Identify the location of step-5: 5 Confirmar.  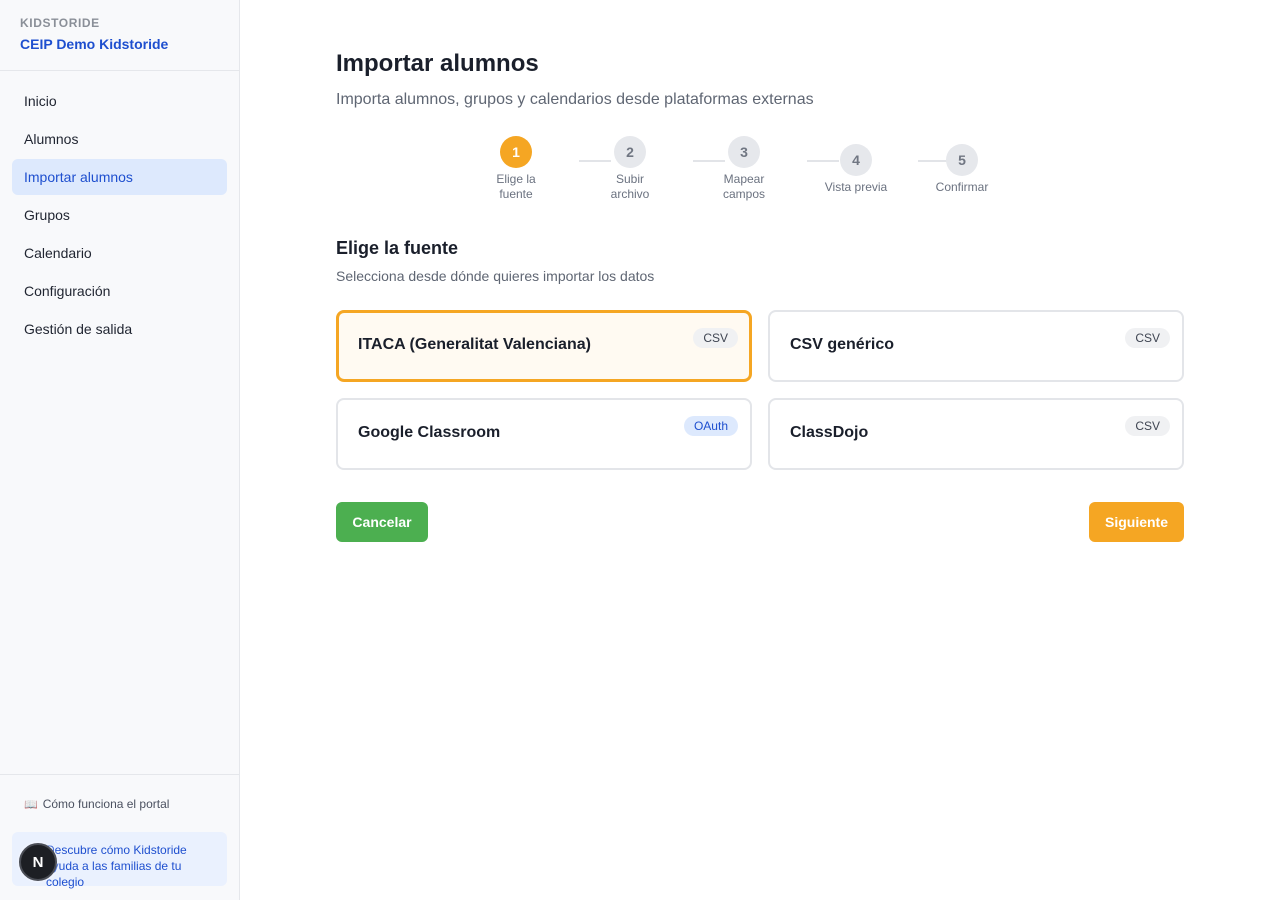
(962, 169).